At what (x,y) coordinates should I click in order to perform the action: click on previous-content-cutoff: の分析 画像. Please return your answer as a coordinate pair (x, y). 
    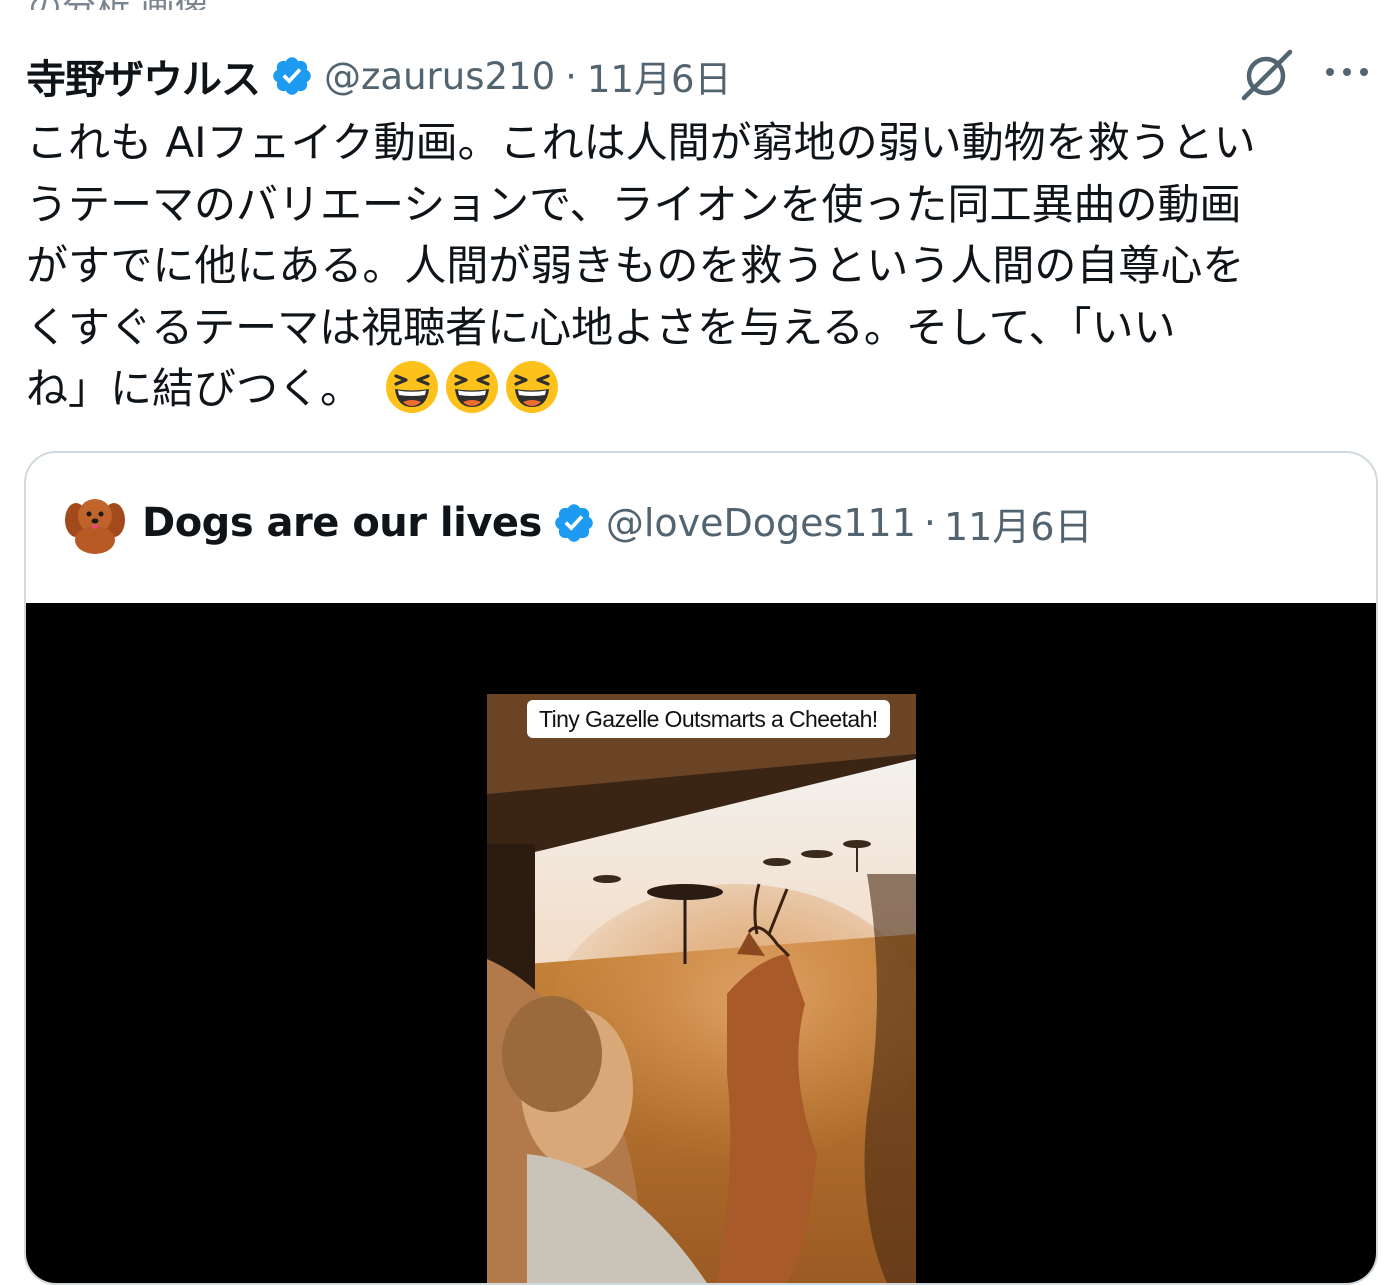
    Looking at the image, I should click on (699, 5).